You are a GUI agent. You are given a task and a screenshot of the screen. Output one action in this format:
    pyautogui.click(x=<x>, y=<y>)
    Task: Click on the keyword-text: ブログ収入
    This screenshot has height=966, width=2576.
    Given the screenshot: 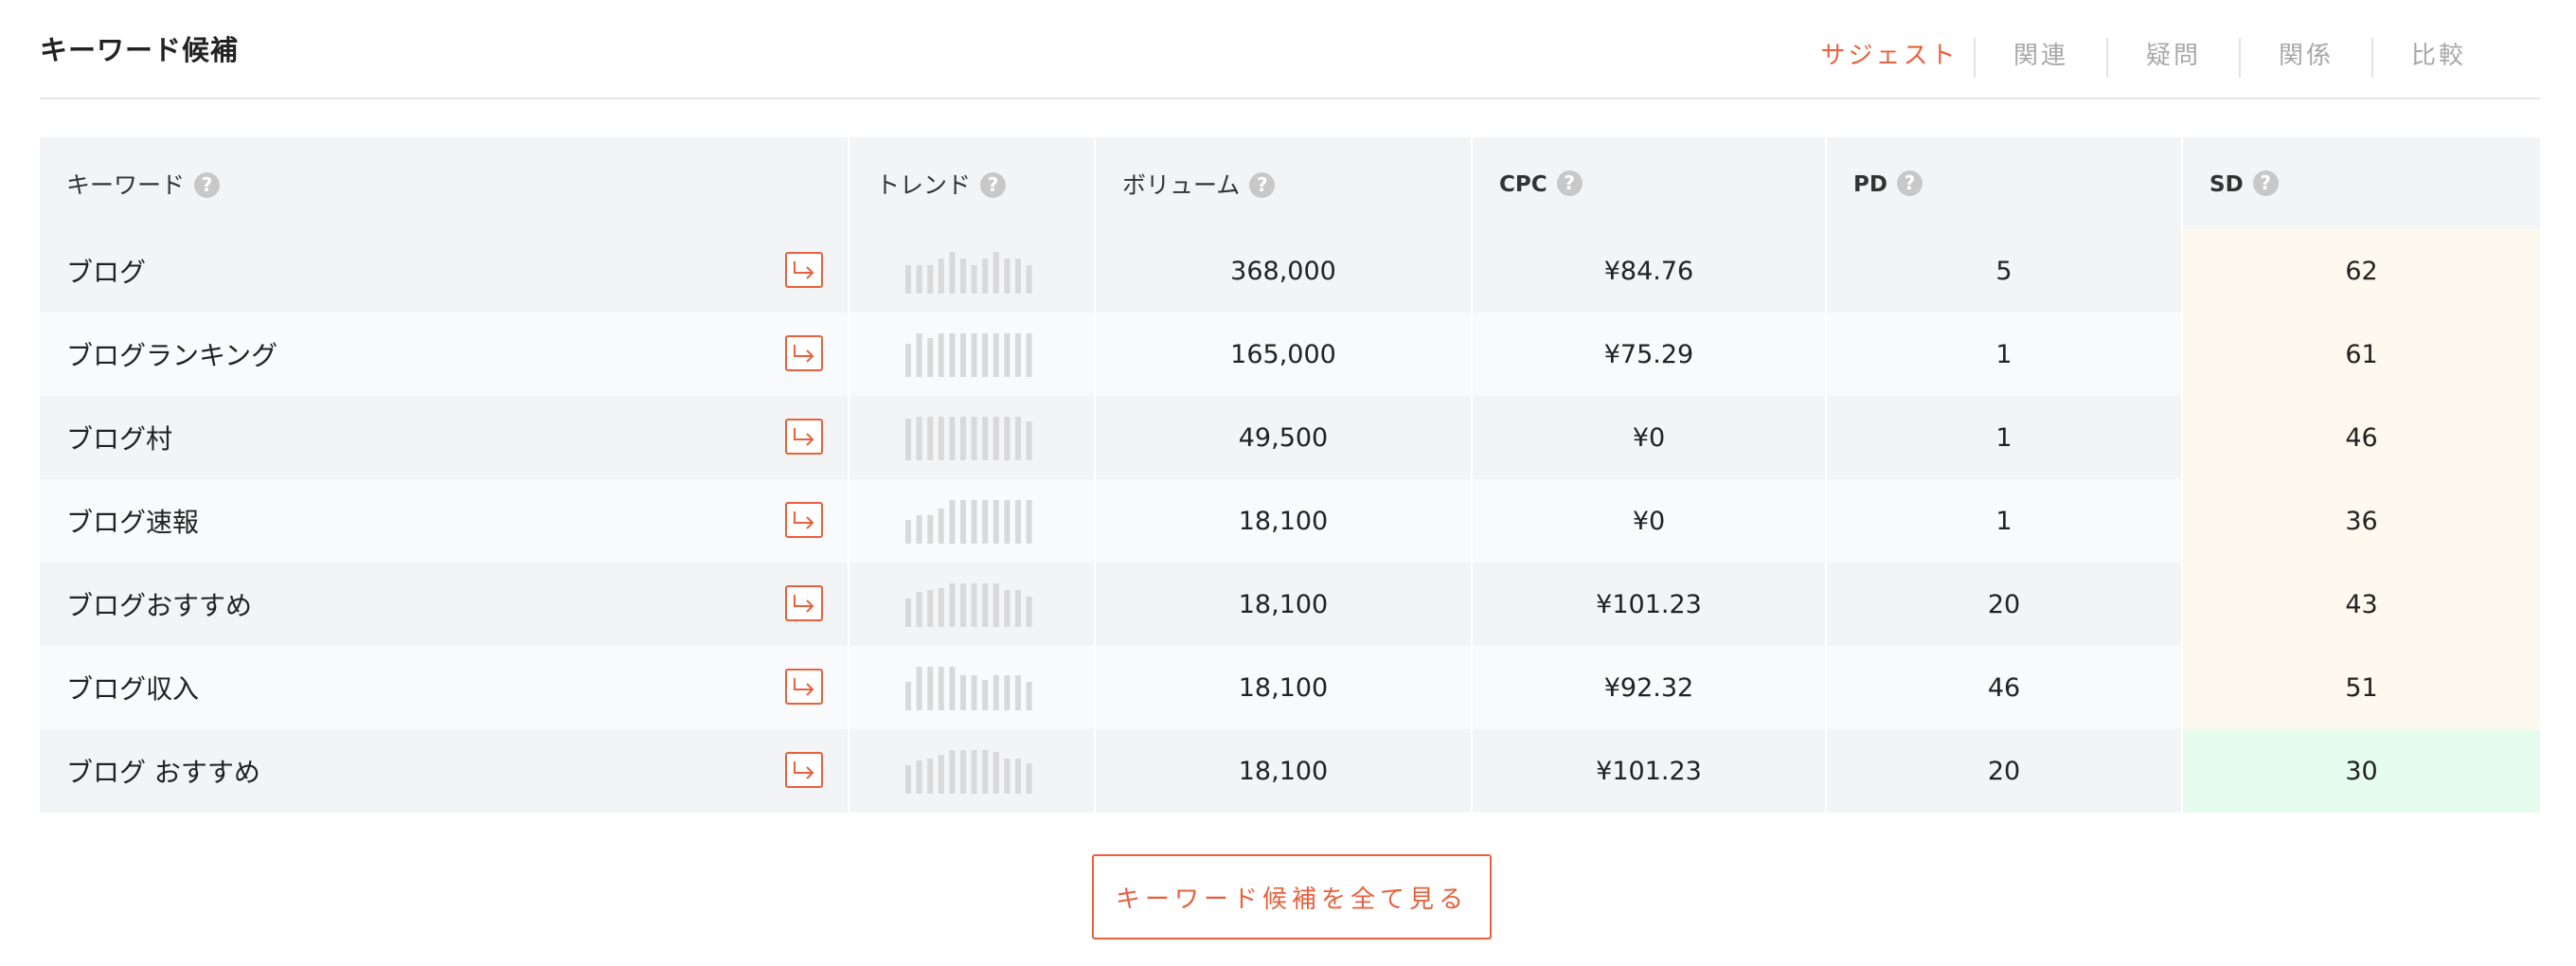 What is the action you would take?
    pyautogui.click(x=132, y=689)
    